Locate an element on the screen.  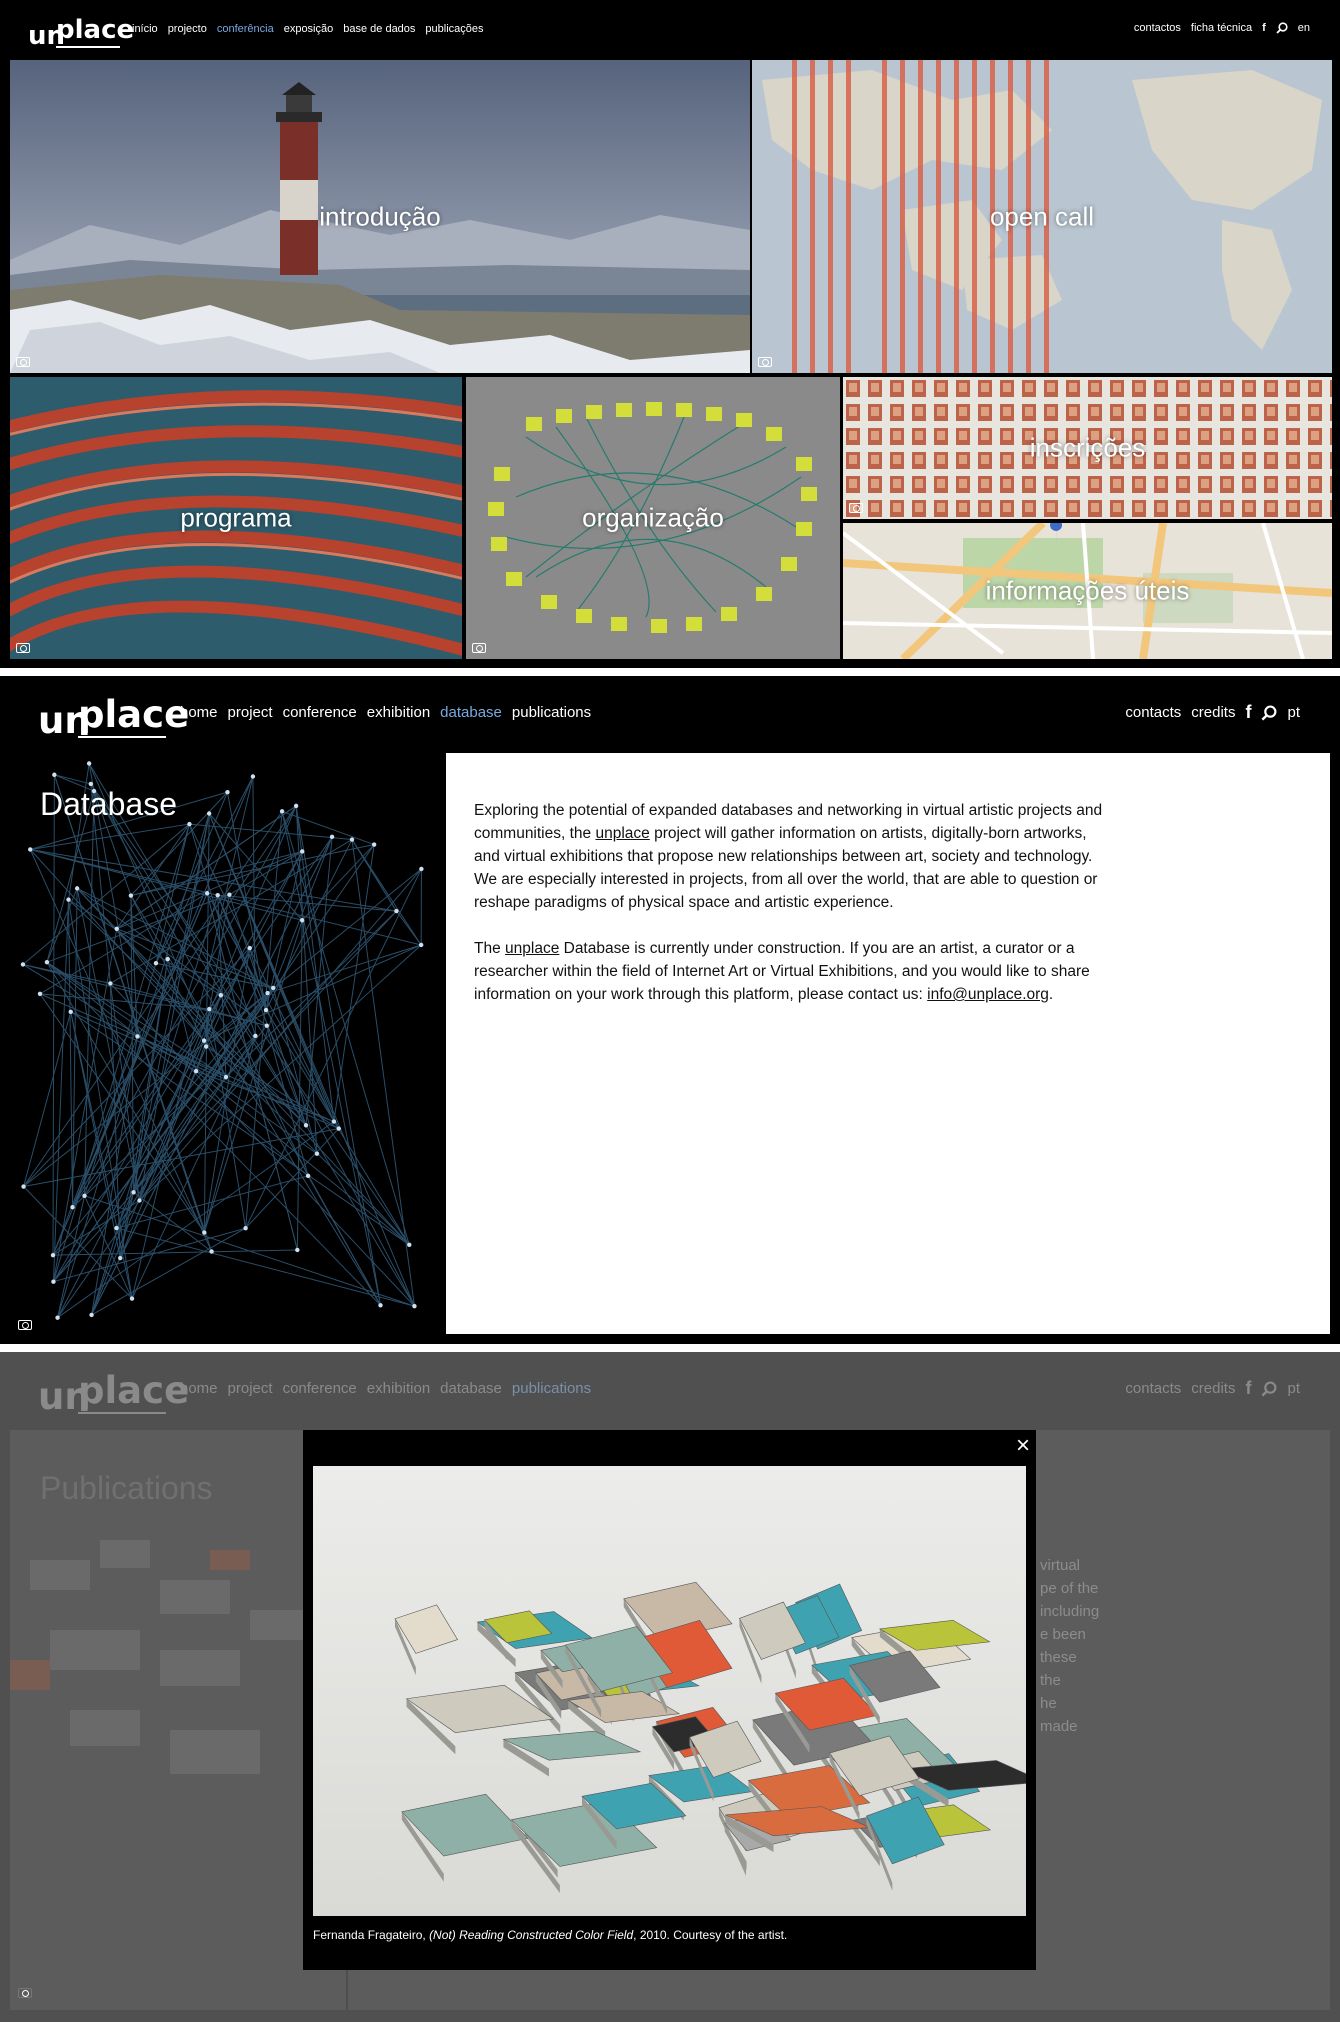
secondary-menu: contactos ficha técnica f en is located at coordinates (1222, 28).